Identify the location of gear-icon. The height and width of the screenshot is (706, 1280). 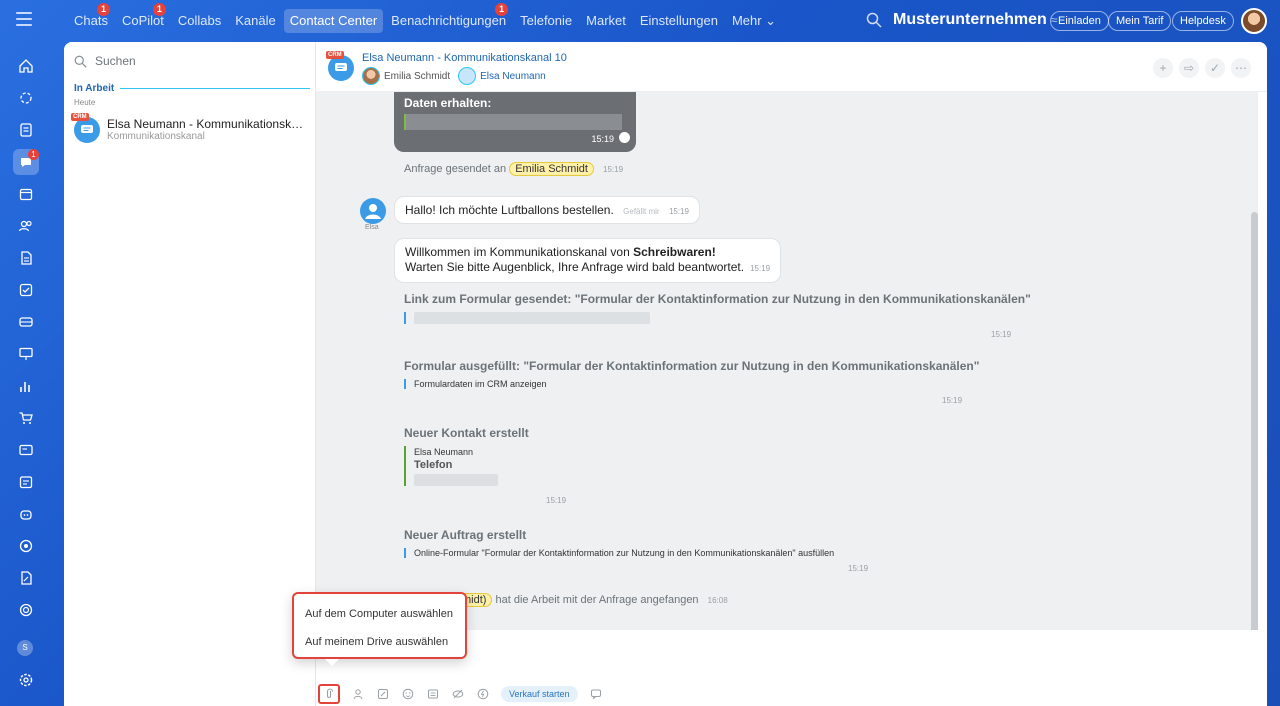
(26, 680).